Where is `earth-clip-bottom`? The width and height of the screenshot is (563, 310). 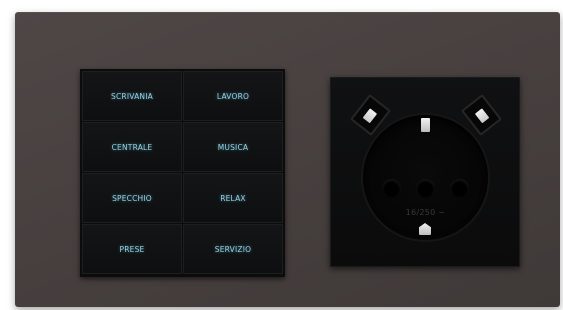 earth-clip-bottom is located at coordinates (425, 229).